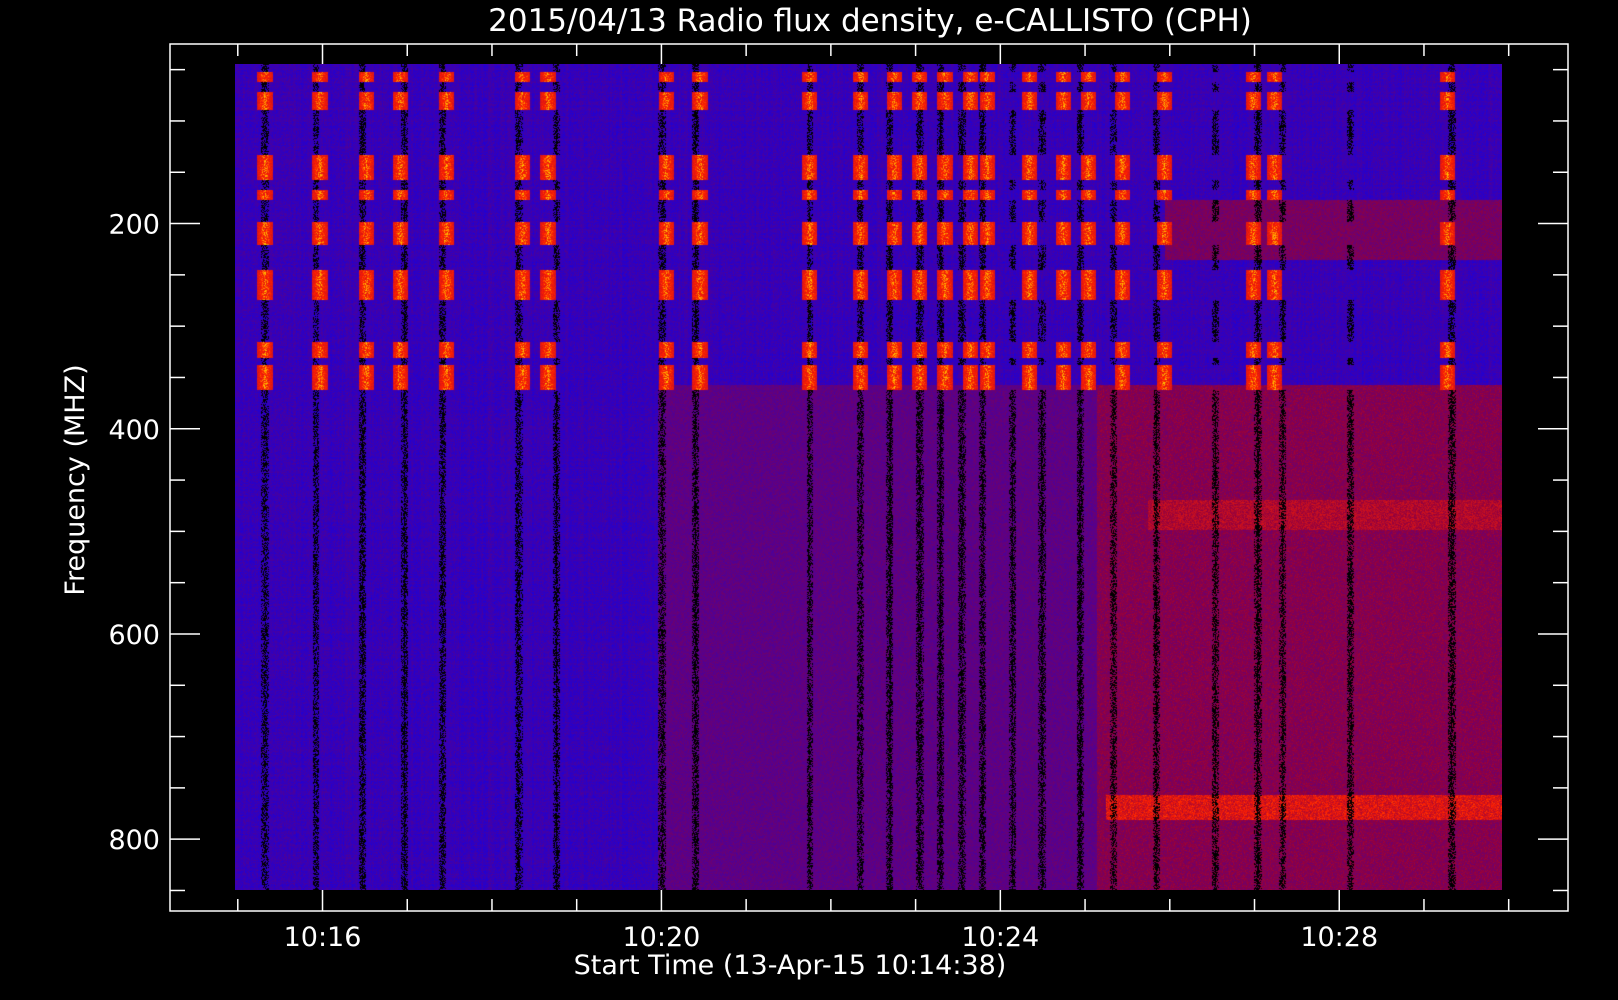  What do you see at coordinates (134, 635) in the screenshot?
I see `y-tick-label: 600` at bounding box center [134, 635].